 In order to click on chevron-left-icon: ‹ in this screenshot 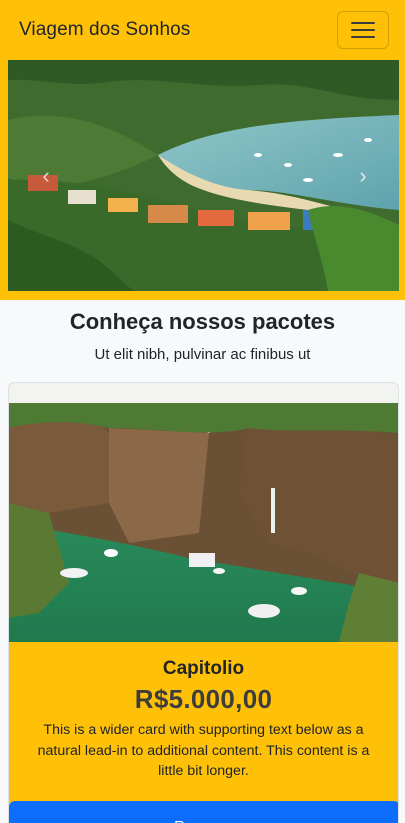, I will do `click(46, 175)`.